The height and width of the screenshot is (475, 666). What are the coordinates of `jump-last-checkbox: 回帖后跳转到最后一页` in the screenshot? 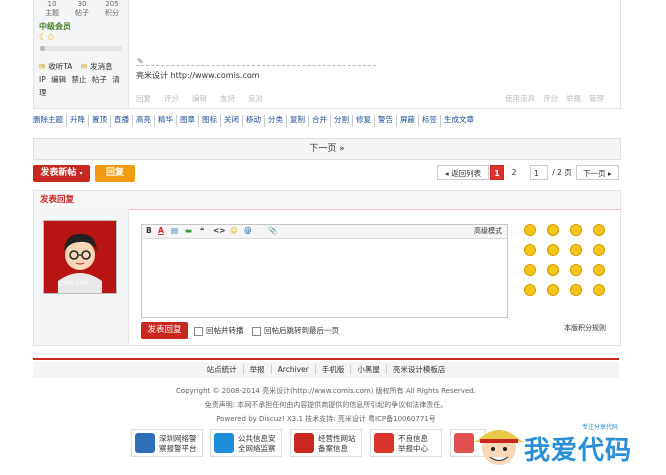 It's located at (295, 330).